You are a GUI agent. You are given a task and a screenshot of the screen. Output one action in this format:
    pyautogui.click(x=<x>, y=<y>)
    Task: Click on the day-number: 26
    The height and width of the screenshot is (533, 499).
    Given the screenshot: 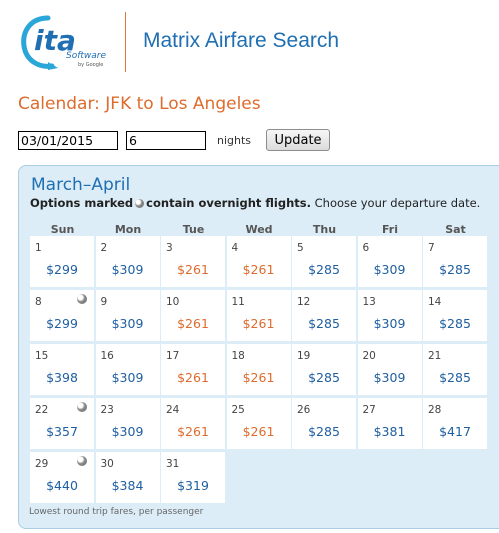 What is the action you would take?
    pyautogui.click(x=304, y=410)
    